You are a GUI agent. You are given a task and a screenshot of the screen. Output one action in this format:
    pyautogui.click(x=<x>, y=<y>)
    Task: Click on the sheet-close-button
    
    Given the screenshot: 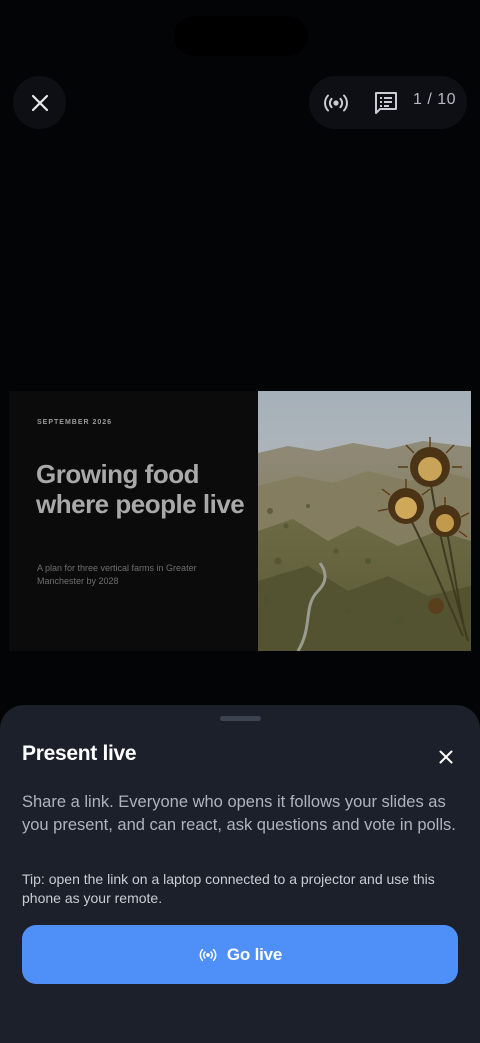 What is the action you would take?
    pyautogui.click(x=446, y=757)
    